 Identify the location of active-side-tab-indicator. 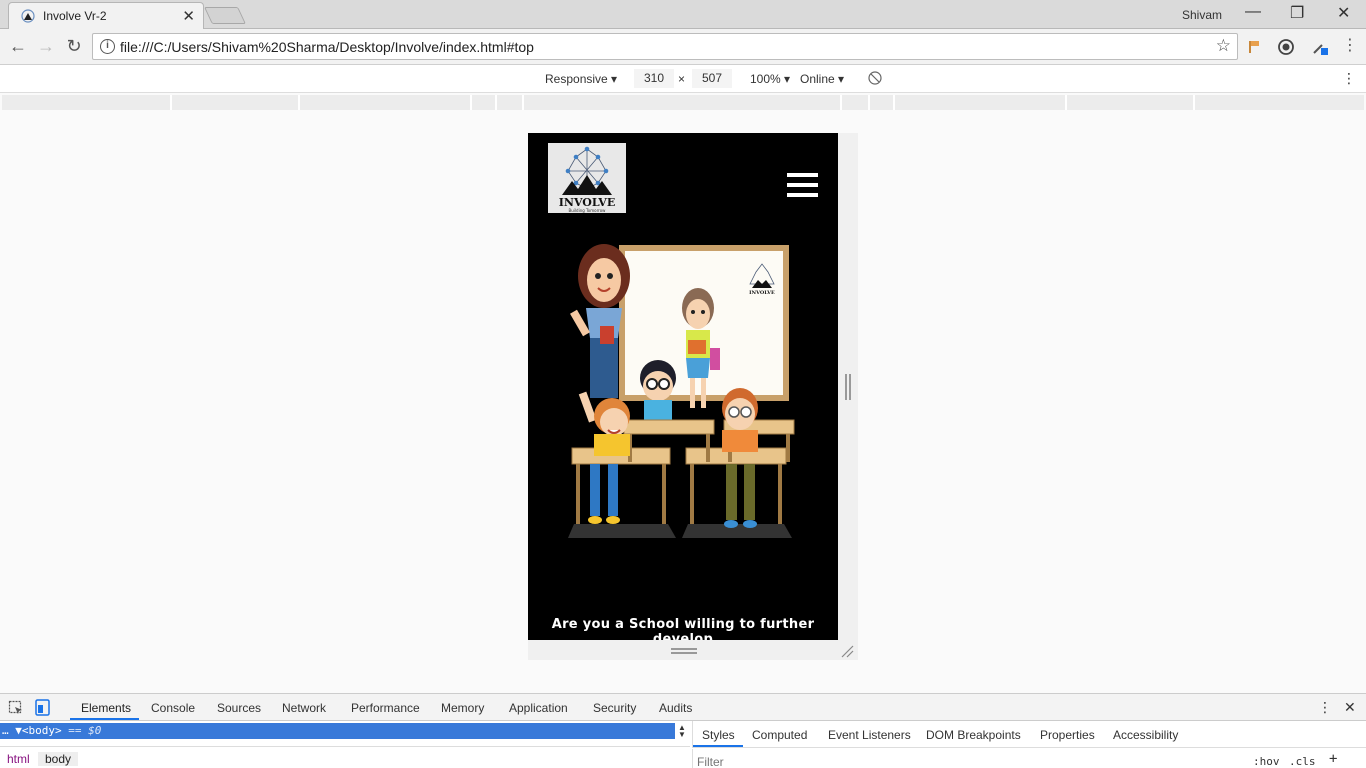
(718, 746).